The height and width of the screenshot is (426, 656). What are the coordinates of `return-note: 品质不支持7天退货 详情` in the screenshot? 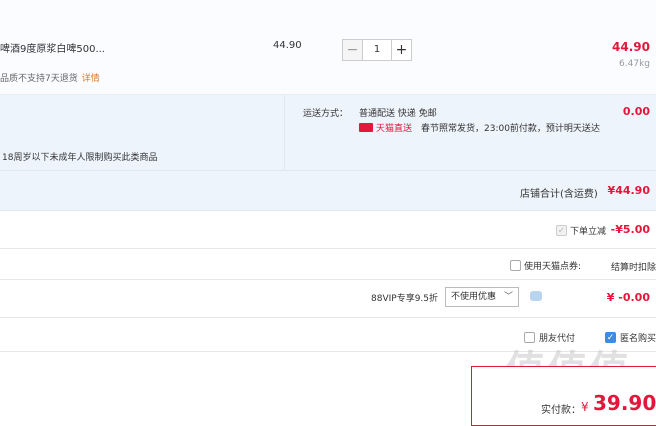 It's located at (50, 77).